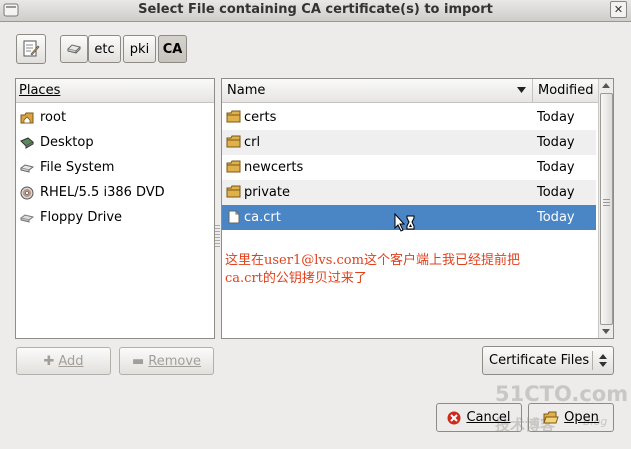  What do you see at coordinates (551, 417) in the screenshot?
I see `open-folder-icon` at bounding box center [551, 417].